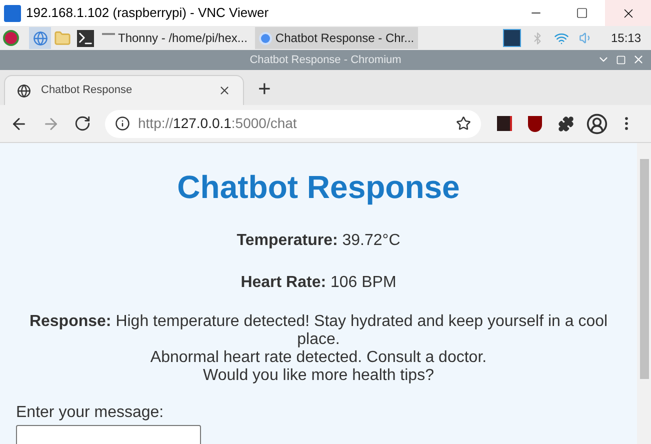 The width and height of the screenshot is (651, 444). Describe the element at coordinates (90, 413) in the screenshot. I see `message-label: Enter your message:` at that location.